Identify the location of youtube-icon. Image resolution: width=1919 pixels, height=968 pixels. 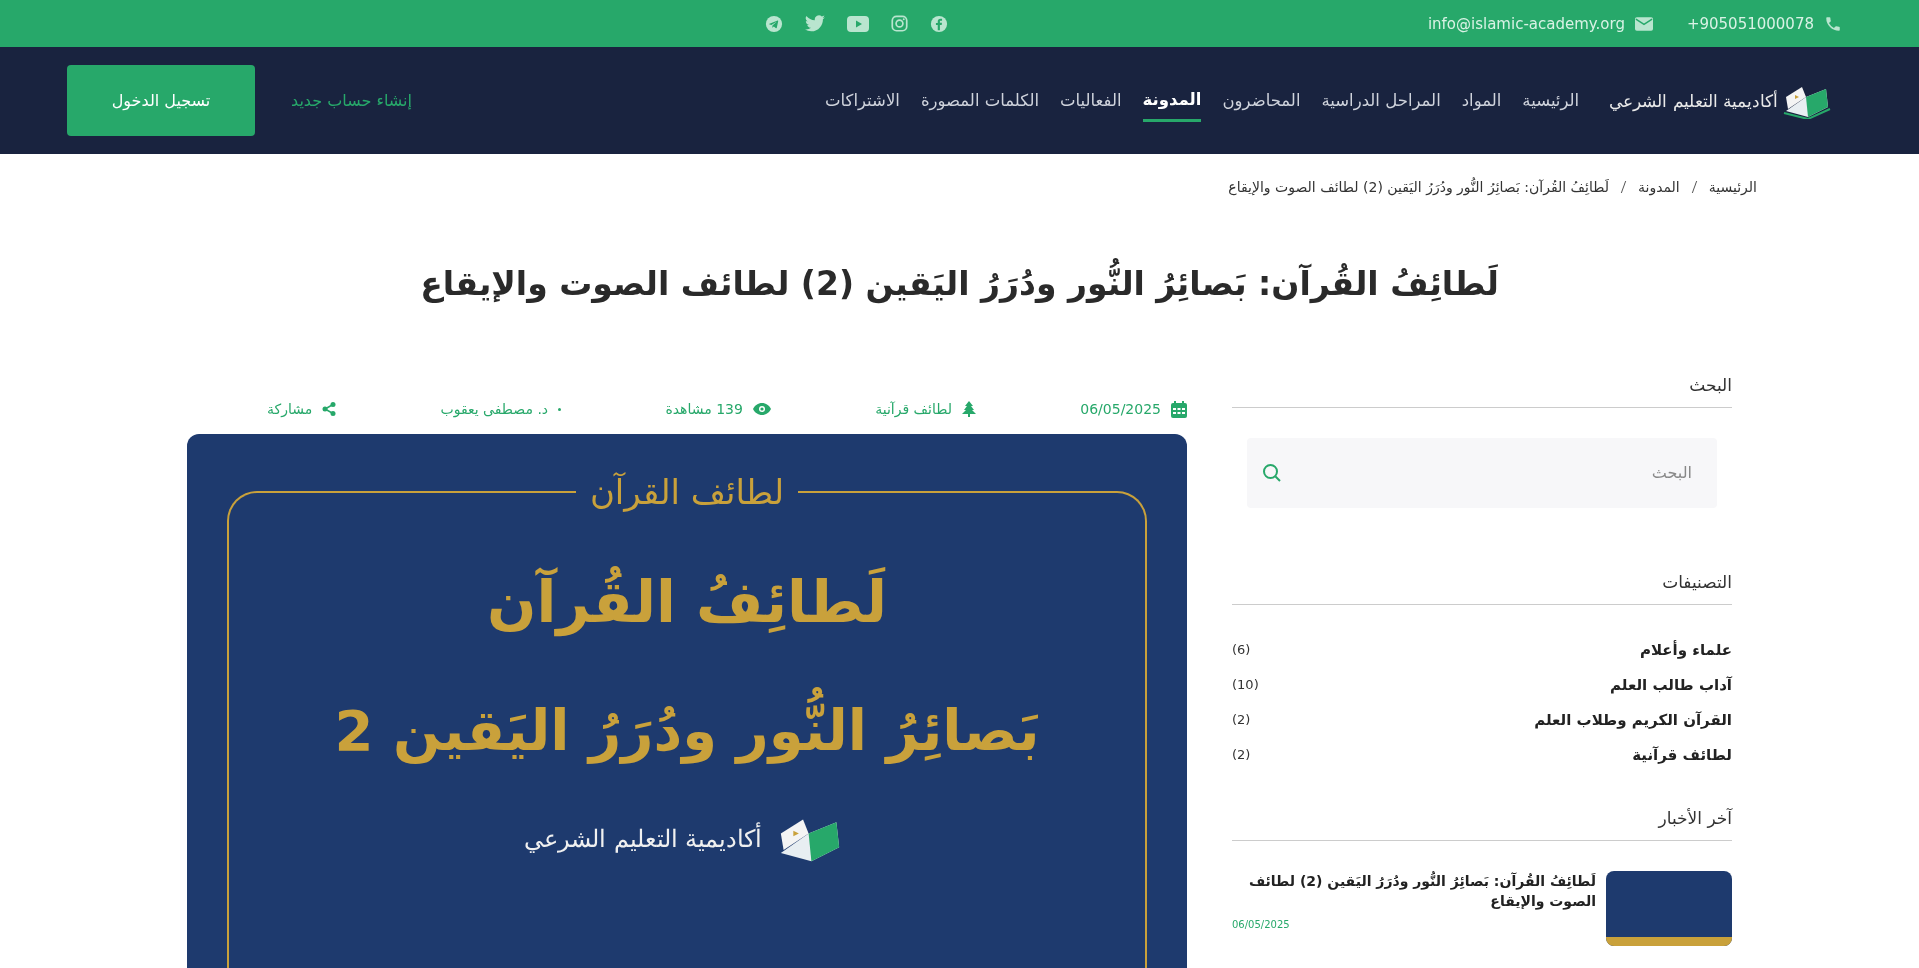
(857, 23).